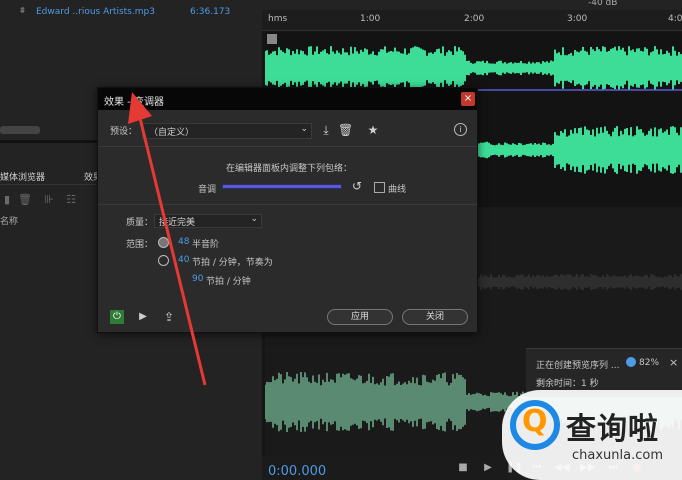  What do you see at coordinates (206, 245) in the screenshot?
I see `range-semitone-unit: 半音阶` at bounding box center [206, 245].